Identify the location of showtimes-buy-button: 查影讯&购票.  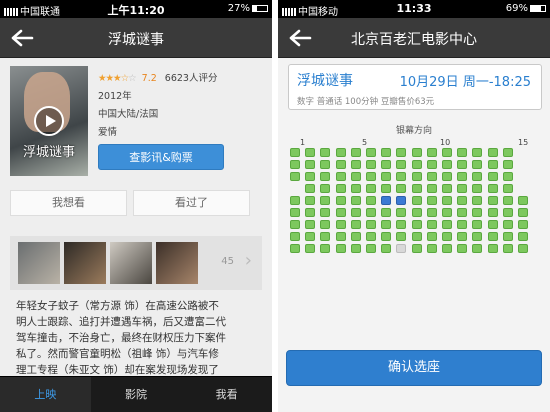
(161, 157).